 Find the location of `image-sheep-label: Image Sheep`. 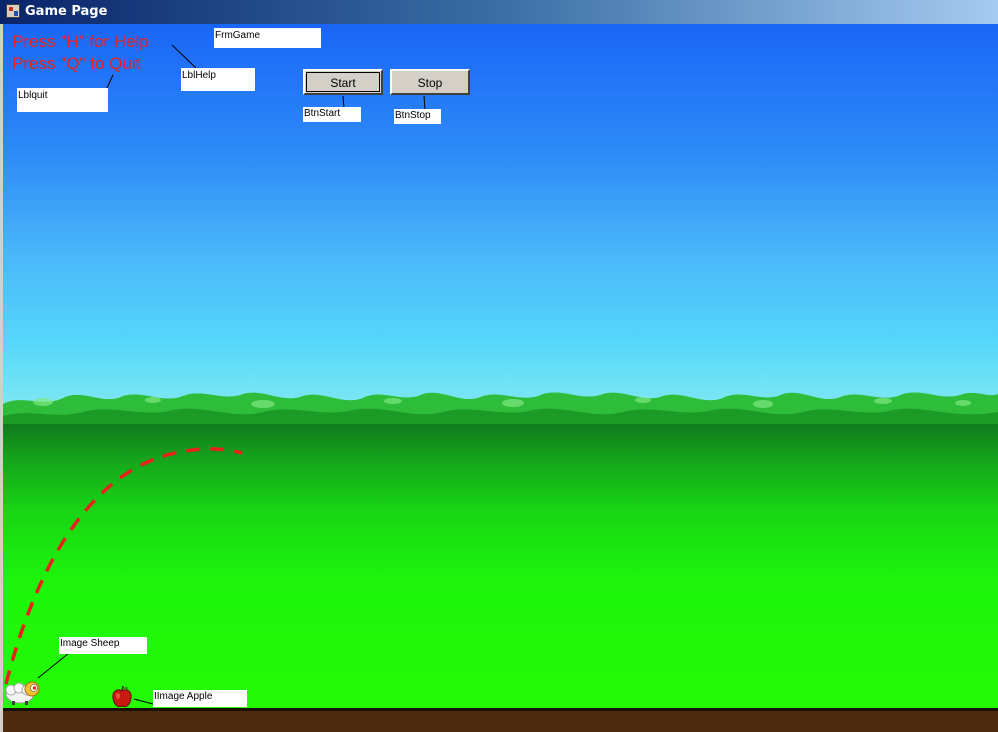

image-sheep-label: Image Sheep is located at coordinates (103, 645).